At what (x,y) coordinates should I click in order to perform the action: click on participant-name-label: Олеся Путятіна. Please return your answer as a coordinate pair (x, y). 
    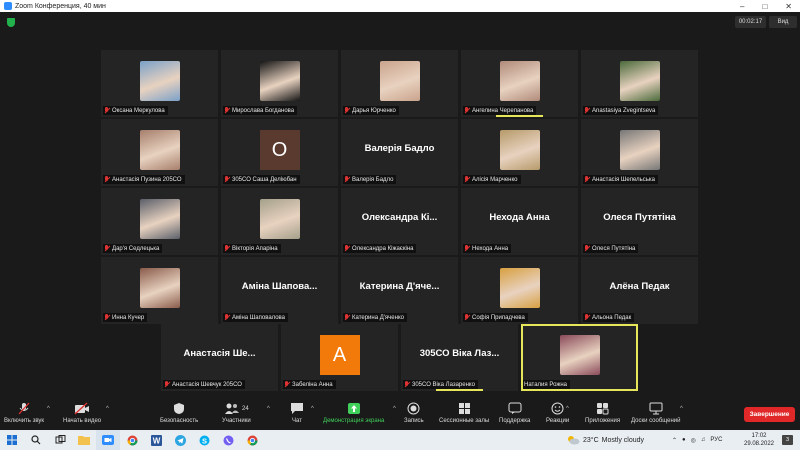
    Looking at the image, I should click on (611, 248).